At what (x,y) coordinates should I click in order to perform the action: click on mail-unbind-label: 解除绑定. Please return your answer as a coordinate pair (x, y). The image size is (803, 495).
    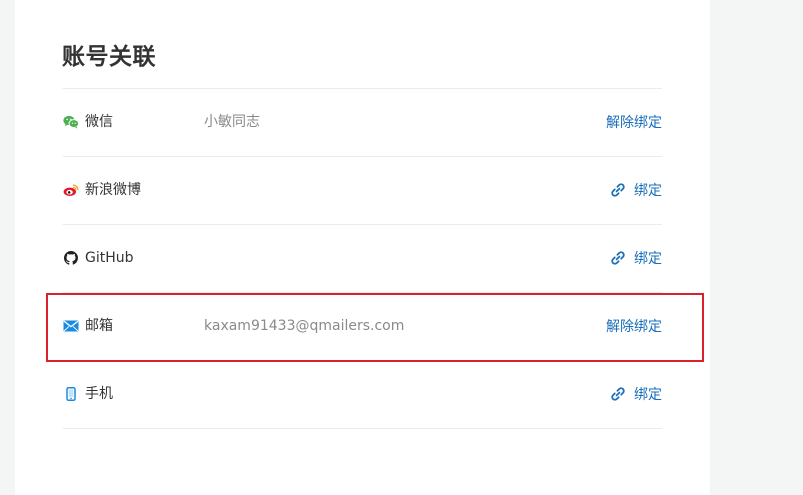
    Looking at the image, I should click on (634, 327).